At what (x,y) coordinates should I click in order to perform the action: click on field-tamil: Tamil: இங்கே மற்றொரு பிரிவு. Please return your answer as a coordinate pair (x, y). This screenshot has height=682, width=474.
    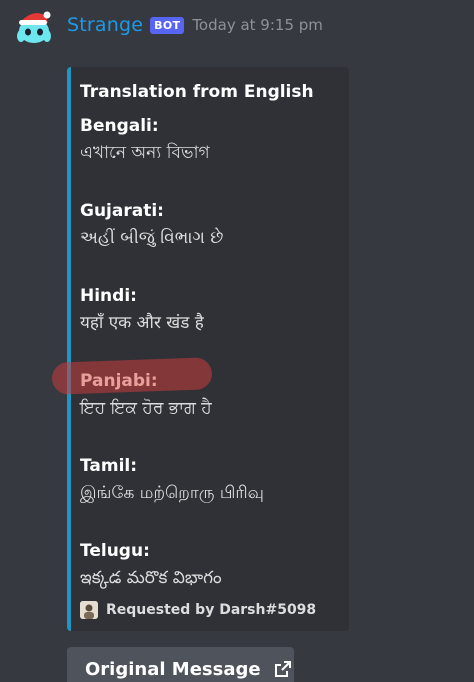
    Looking at the image, I should click on (172, 480).